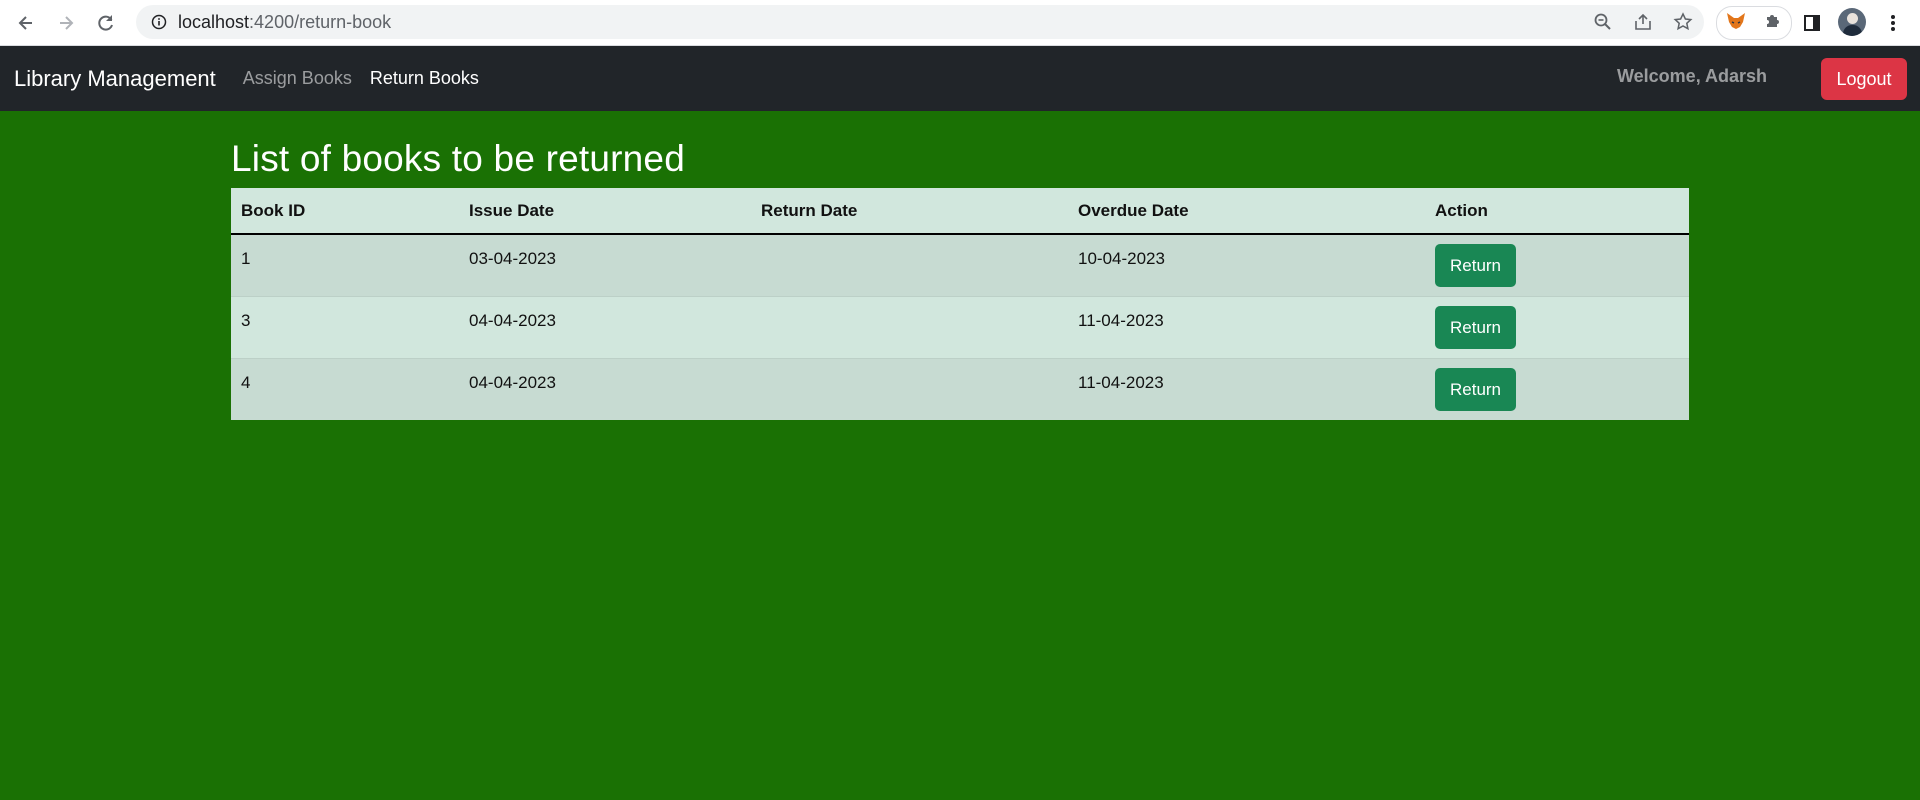  I want to click on header-book-id: Book ID, so click(345, 211).